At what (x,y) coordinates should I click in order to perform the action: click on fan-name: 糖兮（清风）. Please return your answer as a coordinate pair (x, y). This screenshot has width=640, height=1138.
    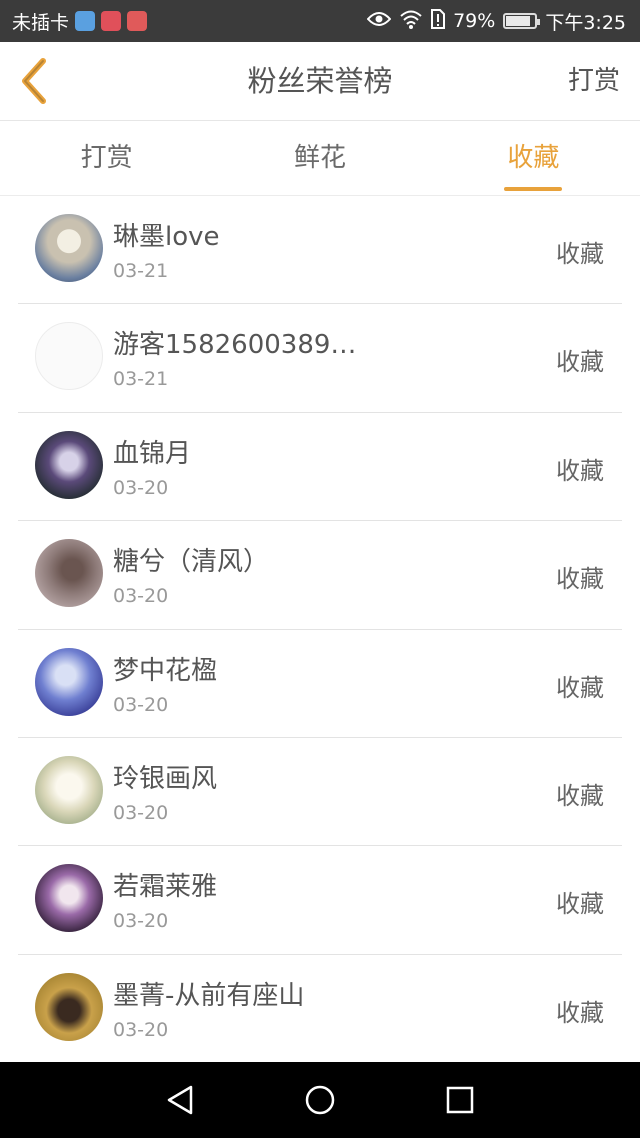
    Looking at the image, I should click on (191, 562).